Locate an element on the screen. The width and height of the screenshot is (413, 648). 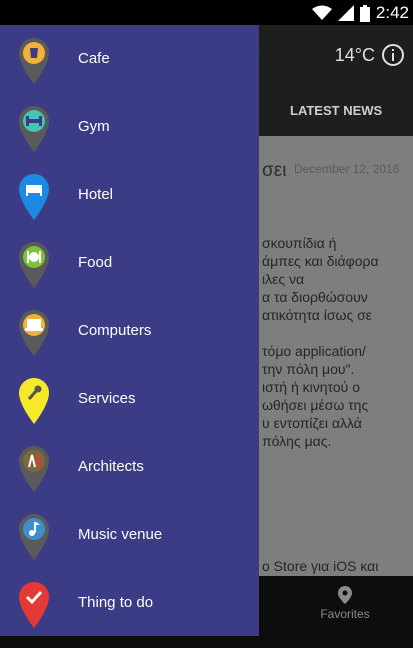
cafe-icon is located at coordinates (34, 61).